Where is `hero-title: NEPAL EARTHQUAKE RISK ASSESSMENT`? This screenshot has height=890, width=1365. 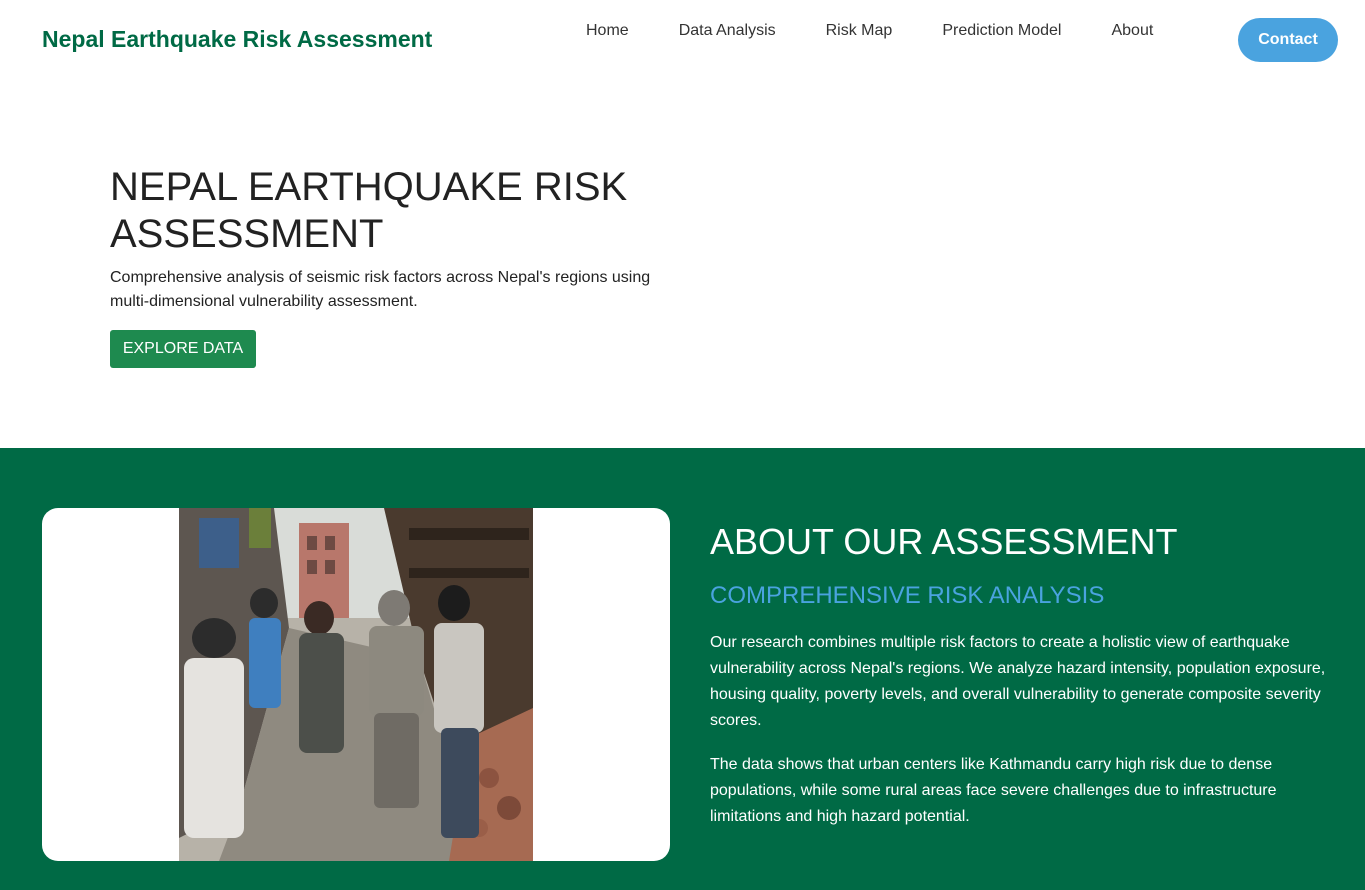 hero-title: NEPAL EARTHQUAKE RISK ASSESSMENT is located at coordinates (369, 210).